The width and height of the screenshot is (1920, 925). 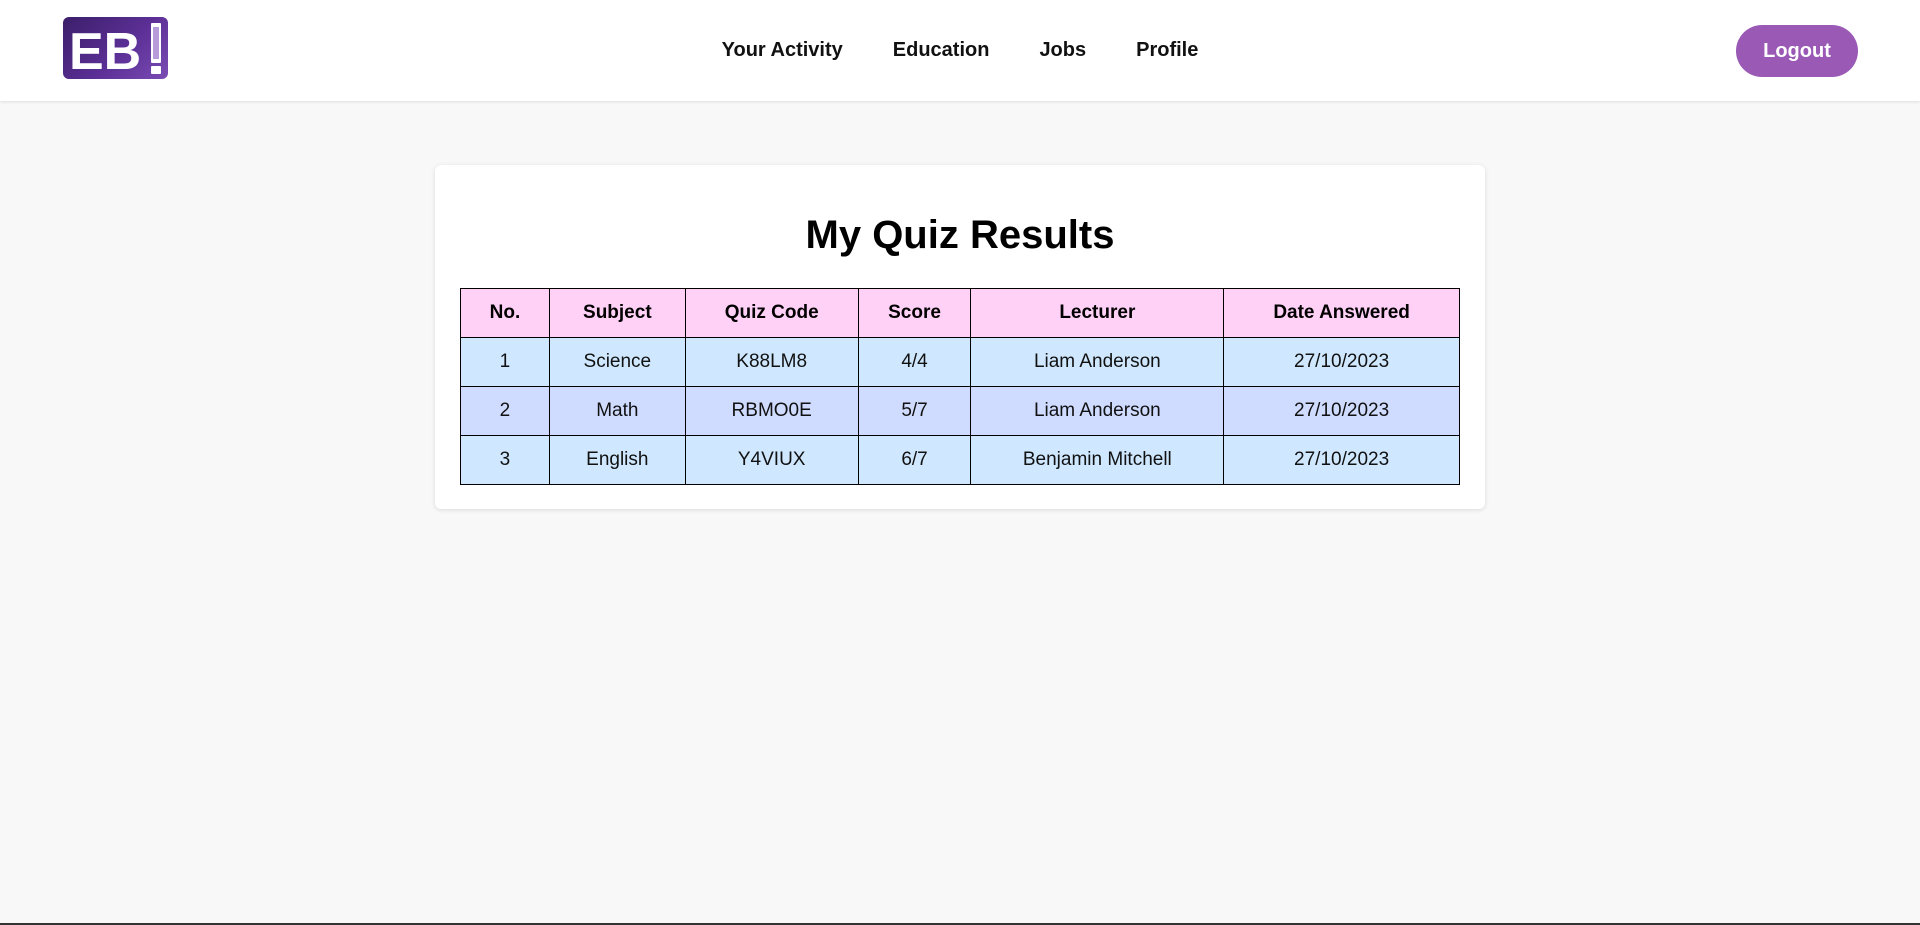 What do you see at coordinates (771, 313) in the screenshot?
I see `column-header-quiz-code: Quiz Code` at bounding box center [771, 313].